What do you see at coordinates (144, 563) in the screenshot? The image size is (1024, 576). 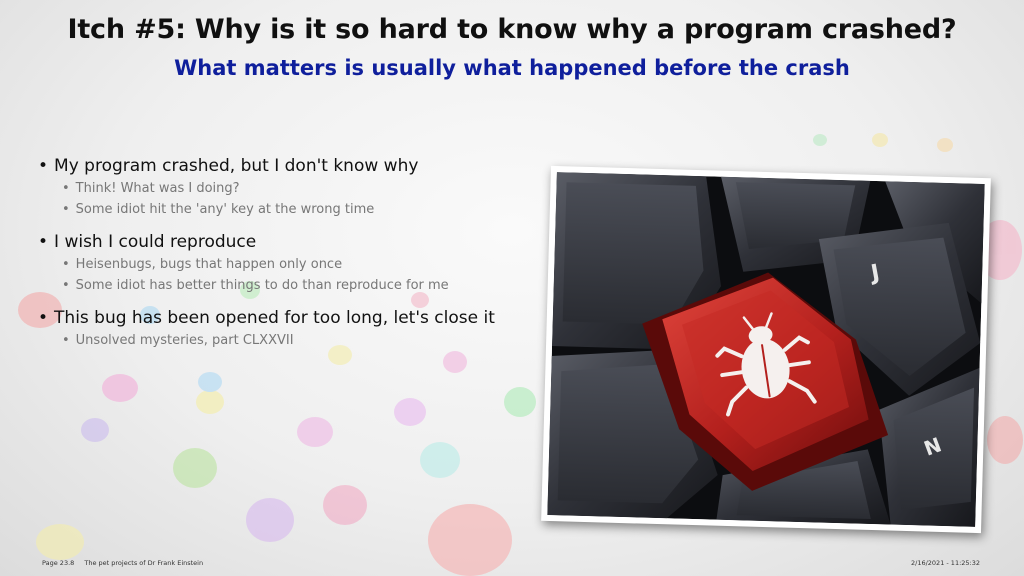 I see `project-name: The pet projects of Dr Frank Einstein` at bounding box center [144, 563].